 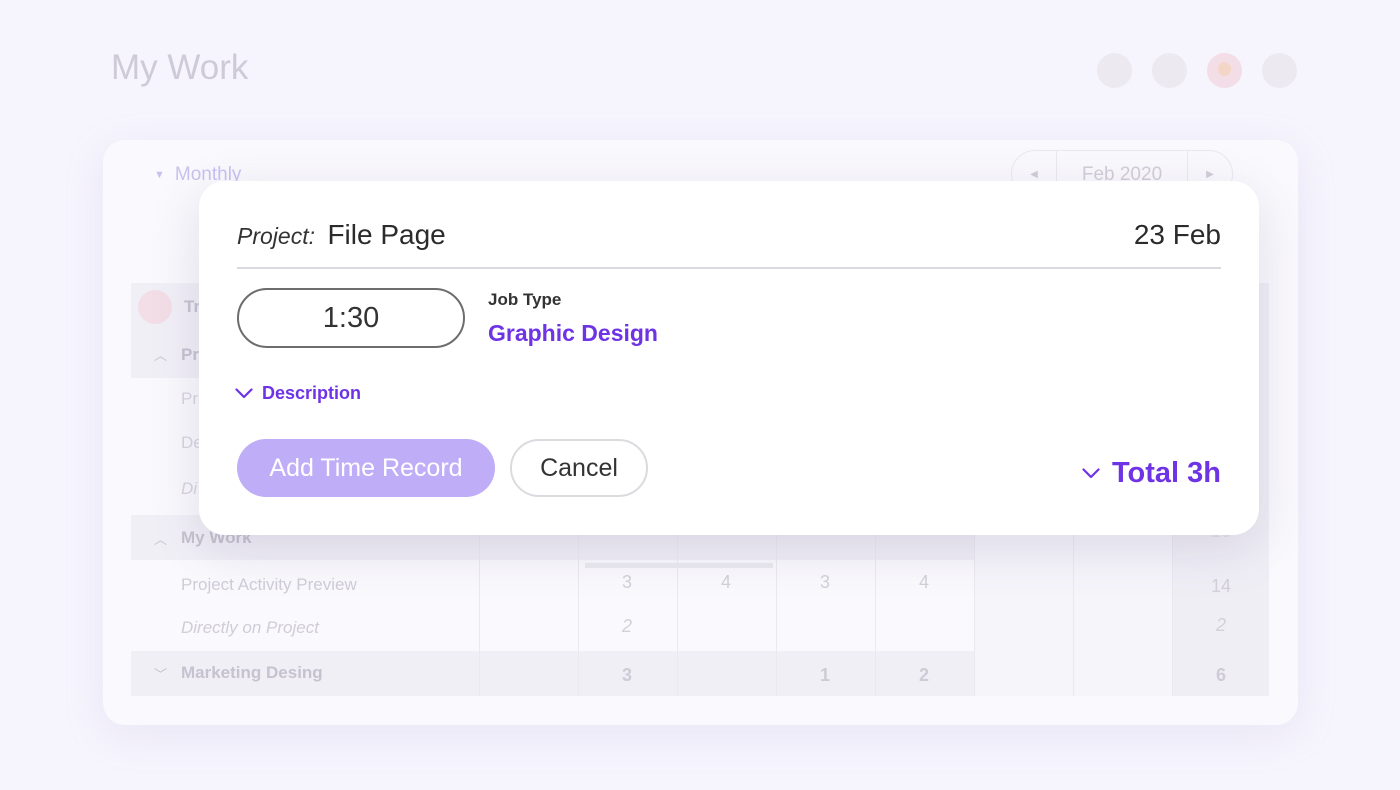 What do you see at coordinates (180, 67) in the screenshot?
I see `page-title: My Work` at bounding box center [180, 67].